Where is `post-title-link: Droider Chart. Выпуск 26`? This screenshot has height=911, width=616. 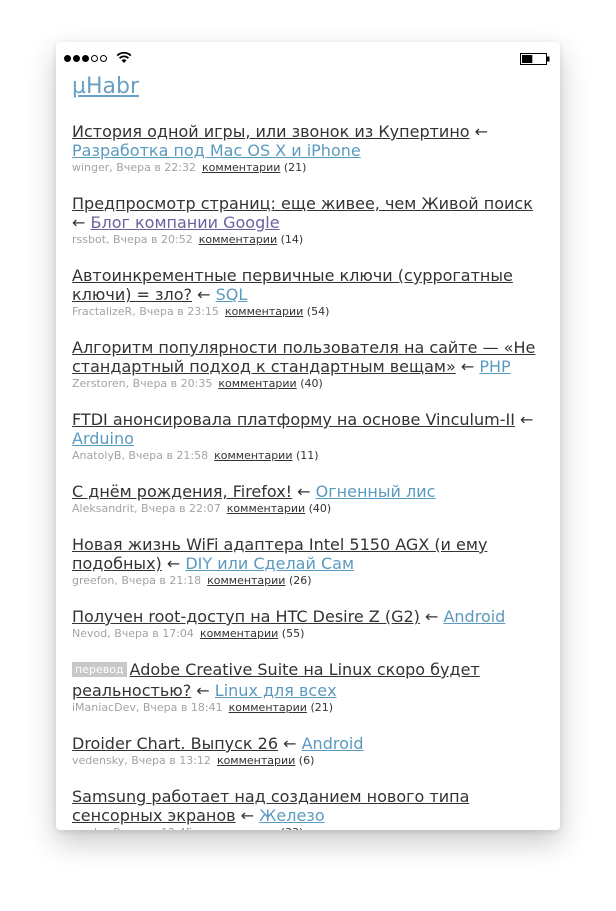 post-title-link: Droider Chart. Выпуск 26 is located at coordinates (175, 743).